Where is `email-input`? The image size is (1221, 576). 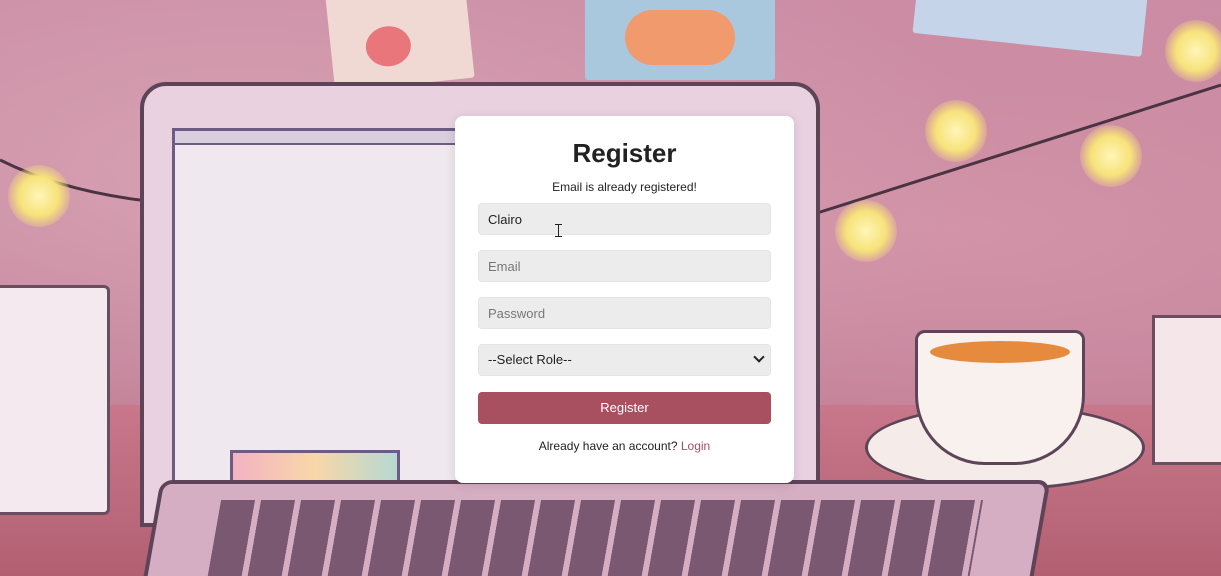 email-input is located at coordinates (624, 266).